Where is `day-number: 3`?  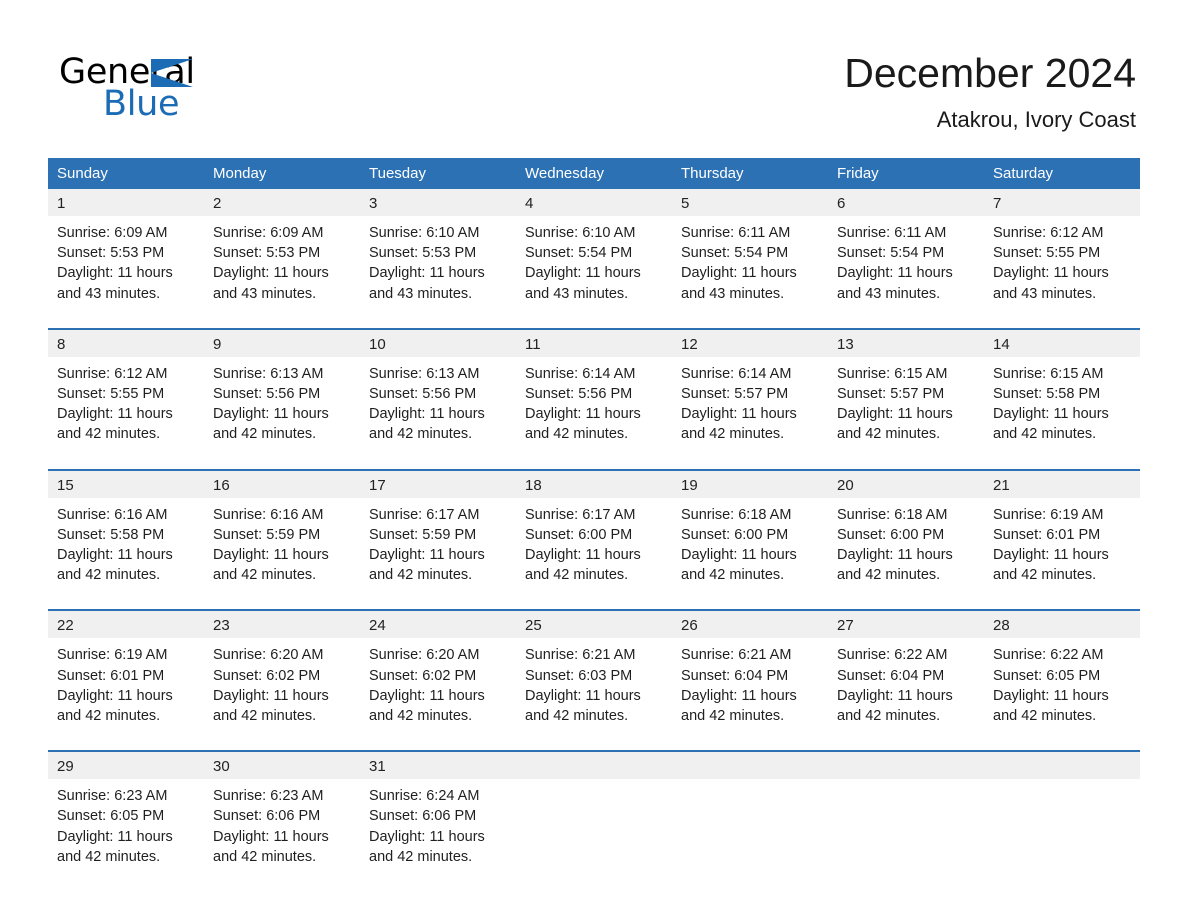
day-number: 3 is located at coordinates (438, 202).